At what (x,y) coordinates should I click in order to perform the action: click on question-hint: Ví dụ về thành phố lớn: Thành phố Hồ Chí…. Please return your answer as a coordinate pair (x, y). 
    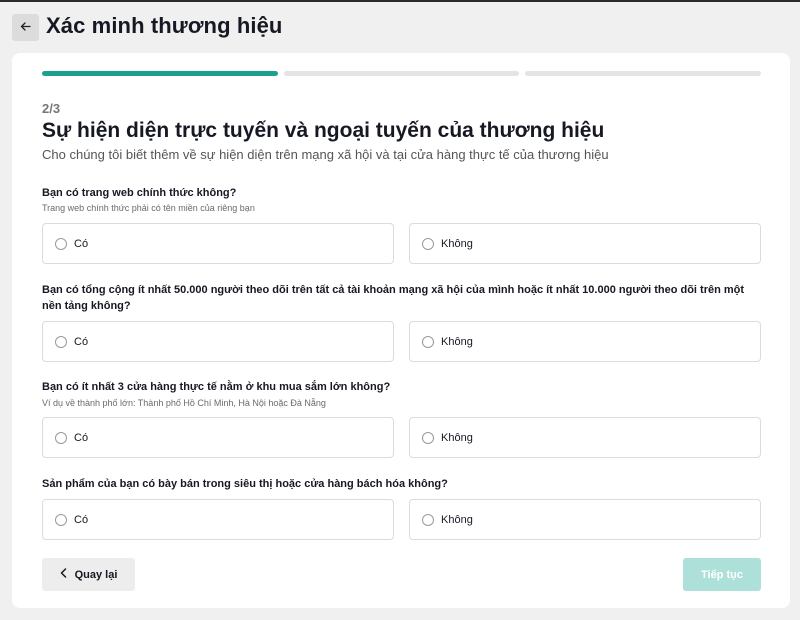
    Looking at the image, I should click on (184, 403).